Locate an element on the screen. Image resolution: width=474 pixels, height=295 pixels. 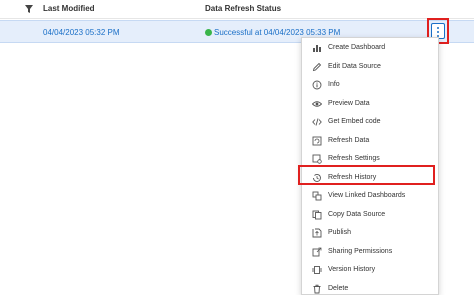
menu-item-label: Refresh Data is located at coordinates (349, 140).